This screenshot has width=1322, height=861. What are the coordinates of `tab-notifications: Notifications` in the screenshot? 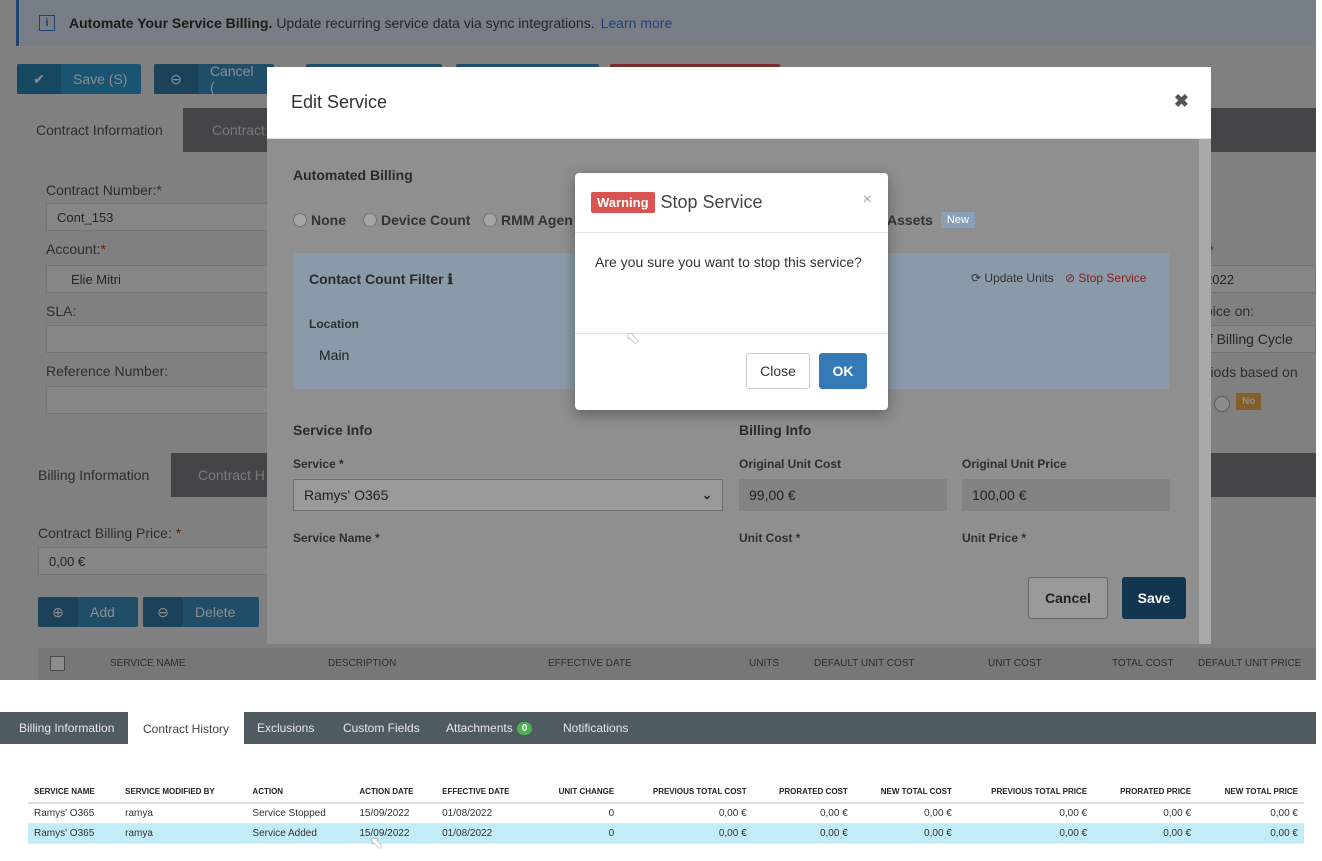 It's located at (595, 728).